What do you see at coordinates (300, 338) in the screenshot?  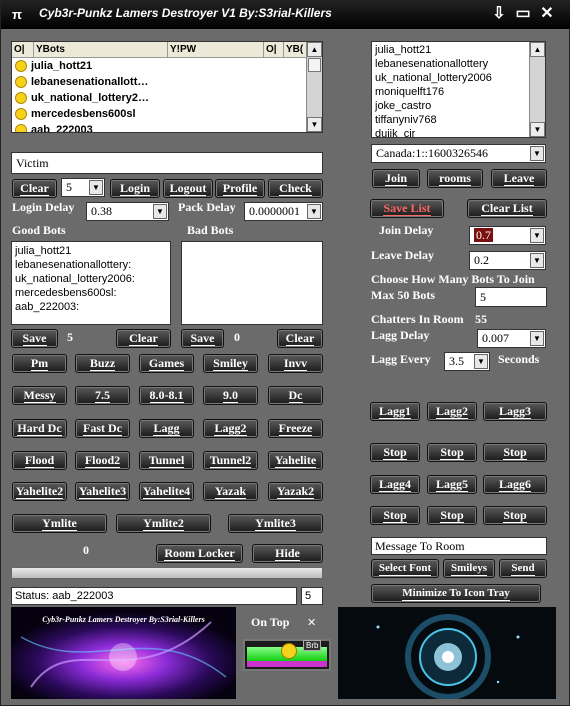 I see `clear-bad-button: Clear` at bounding box center [300, 338].